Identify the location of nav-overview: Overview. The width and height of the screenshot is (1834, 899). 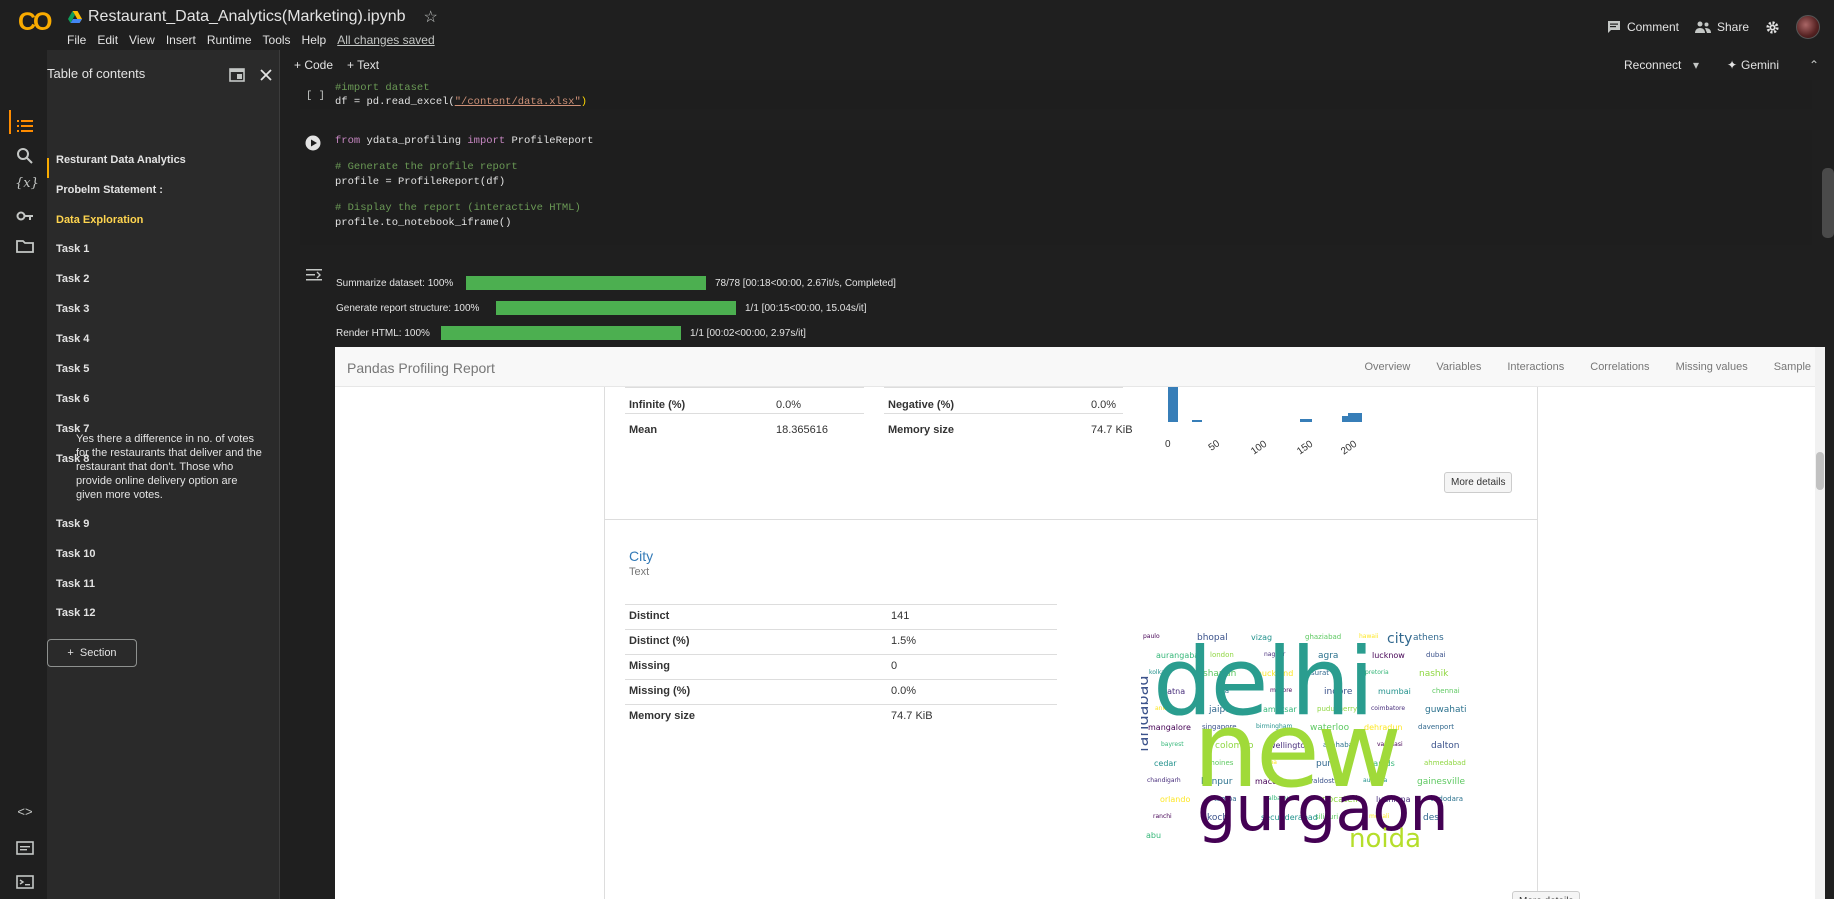
(1387, 367).